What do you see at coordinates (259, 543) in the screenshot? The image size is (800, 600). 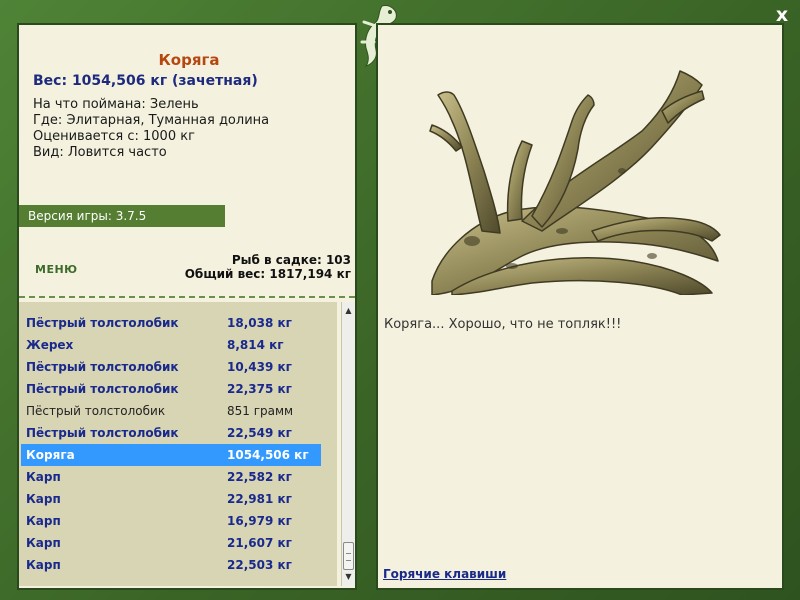 I see `fish-row-weight: 21,607 кг` at bounding box center [259, 543].